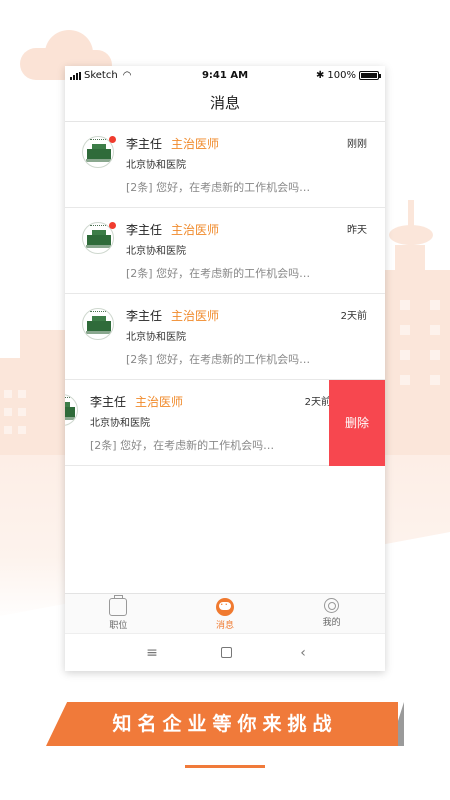 This screenshot has width=450, height=800. I want to click on chat-icon, so click(225, 607).